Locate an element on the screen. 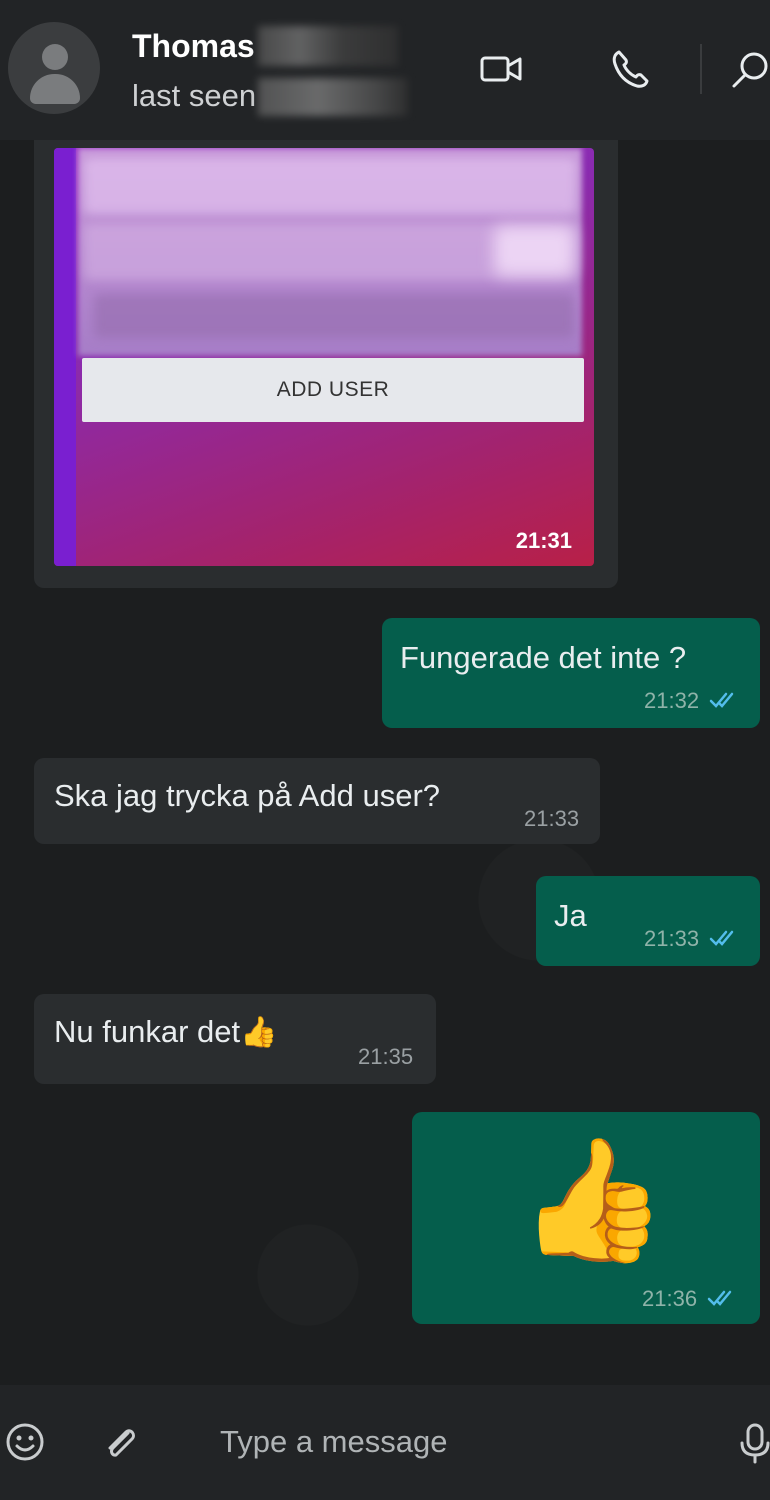 The width and height of the screenshot is (770, 1500). message-text-row: Nu funkar det👍 is located at coordinates (165, 1032).